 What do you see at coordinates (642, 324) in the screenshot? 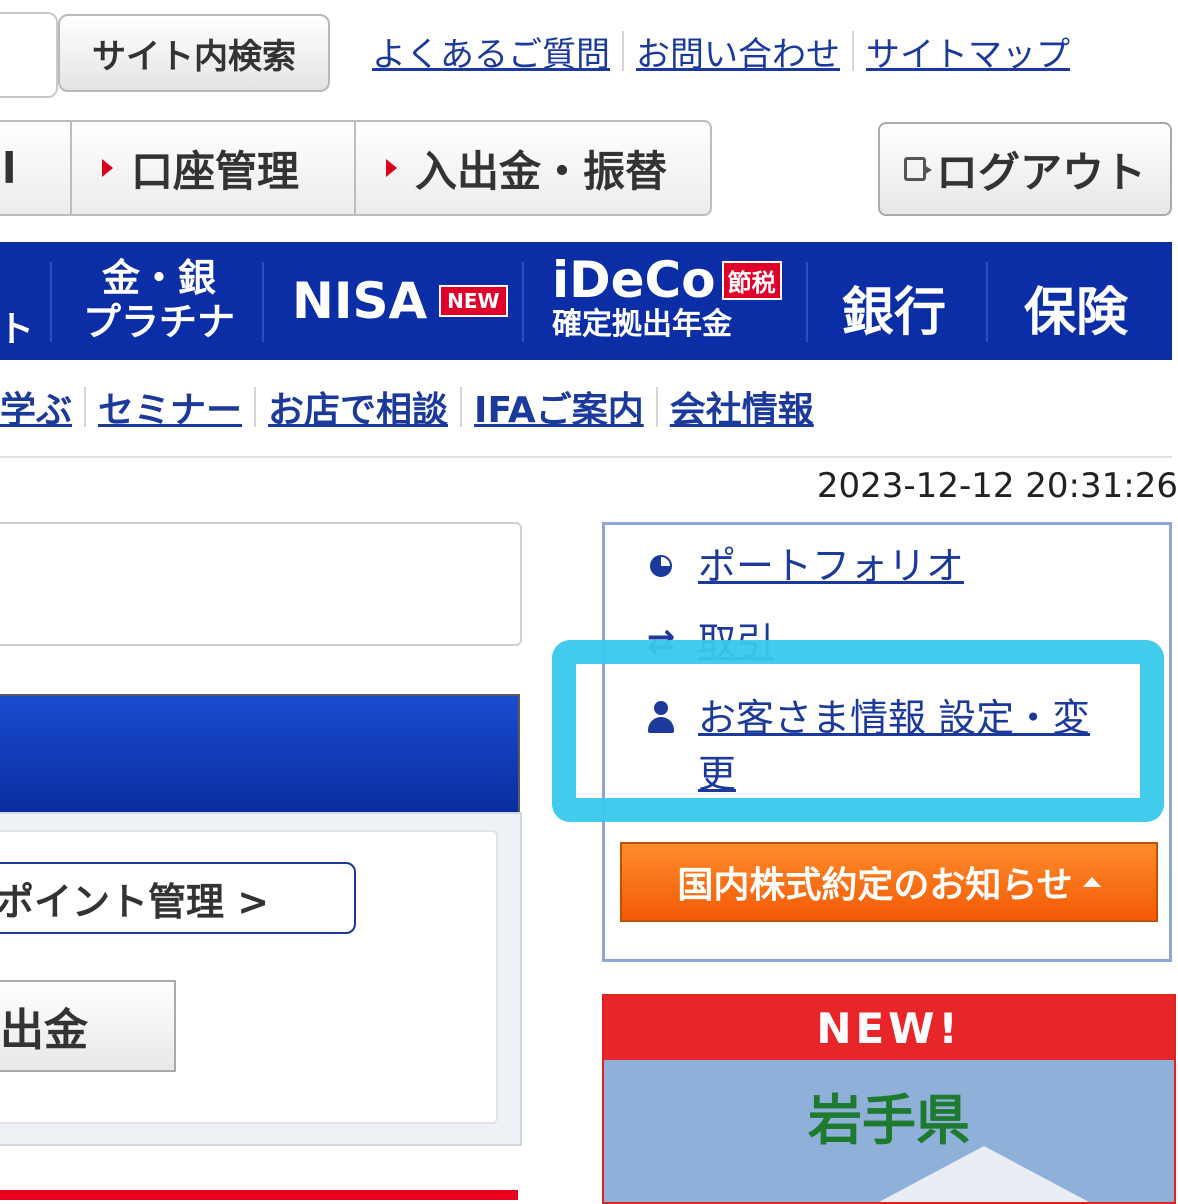
I see `product-ideco-sub: 確定拠出年金` at bounding box center [642, 324].